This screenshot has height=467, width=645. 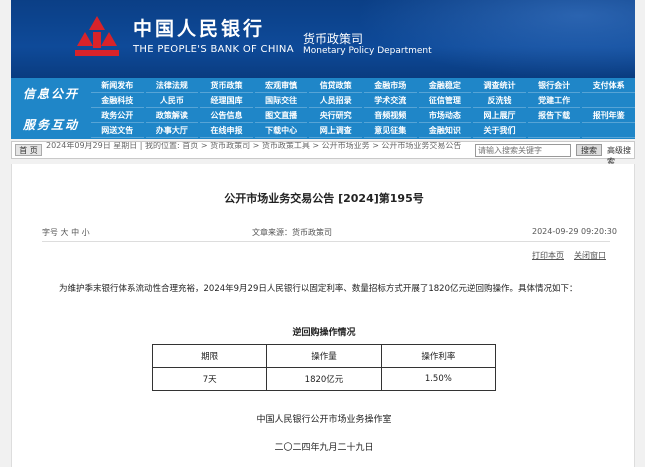 What do you see at coordinates (608, 85) in the screenshot?
I see `nav-item: 支付体系` at bounding box center [608, 85].